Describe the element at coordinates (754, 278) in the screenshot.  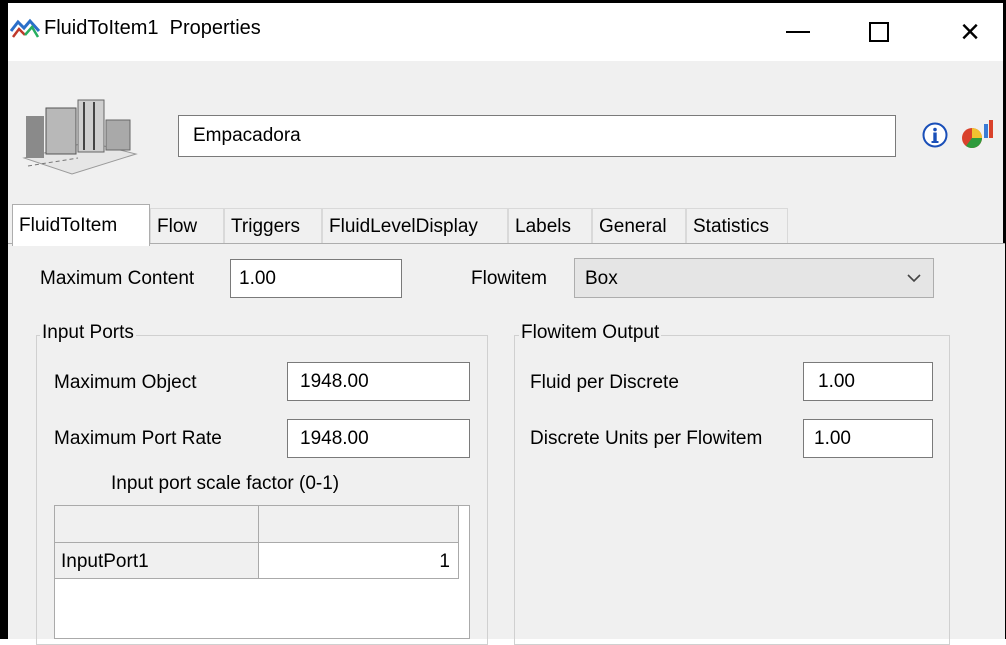
I see `flowitem-dropdown: Box` at that location.